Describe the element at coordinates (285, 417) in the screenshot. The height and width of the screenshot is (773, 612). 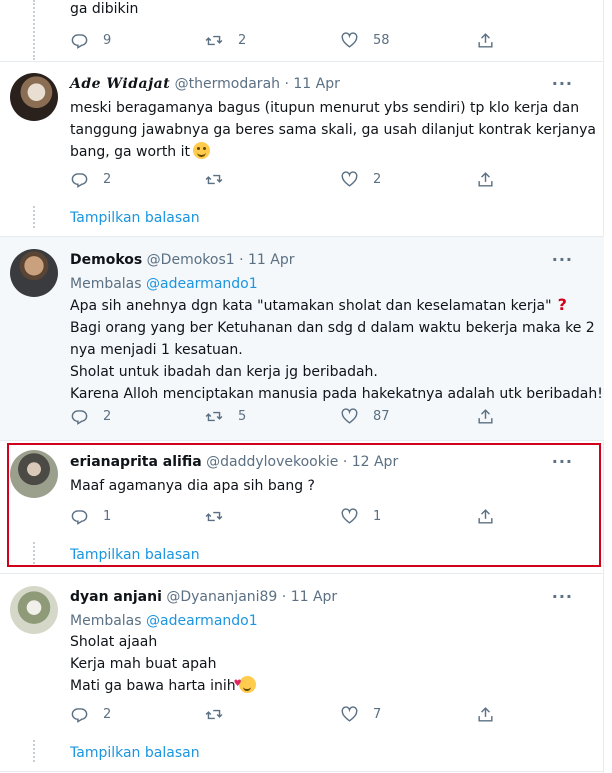
I see `tweet-actions: 2 5 87` at that location.